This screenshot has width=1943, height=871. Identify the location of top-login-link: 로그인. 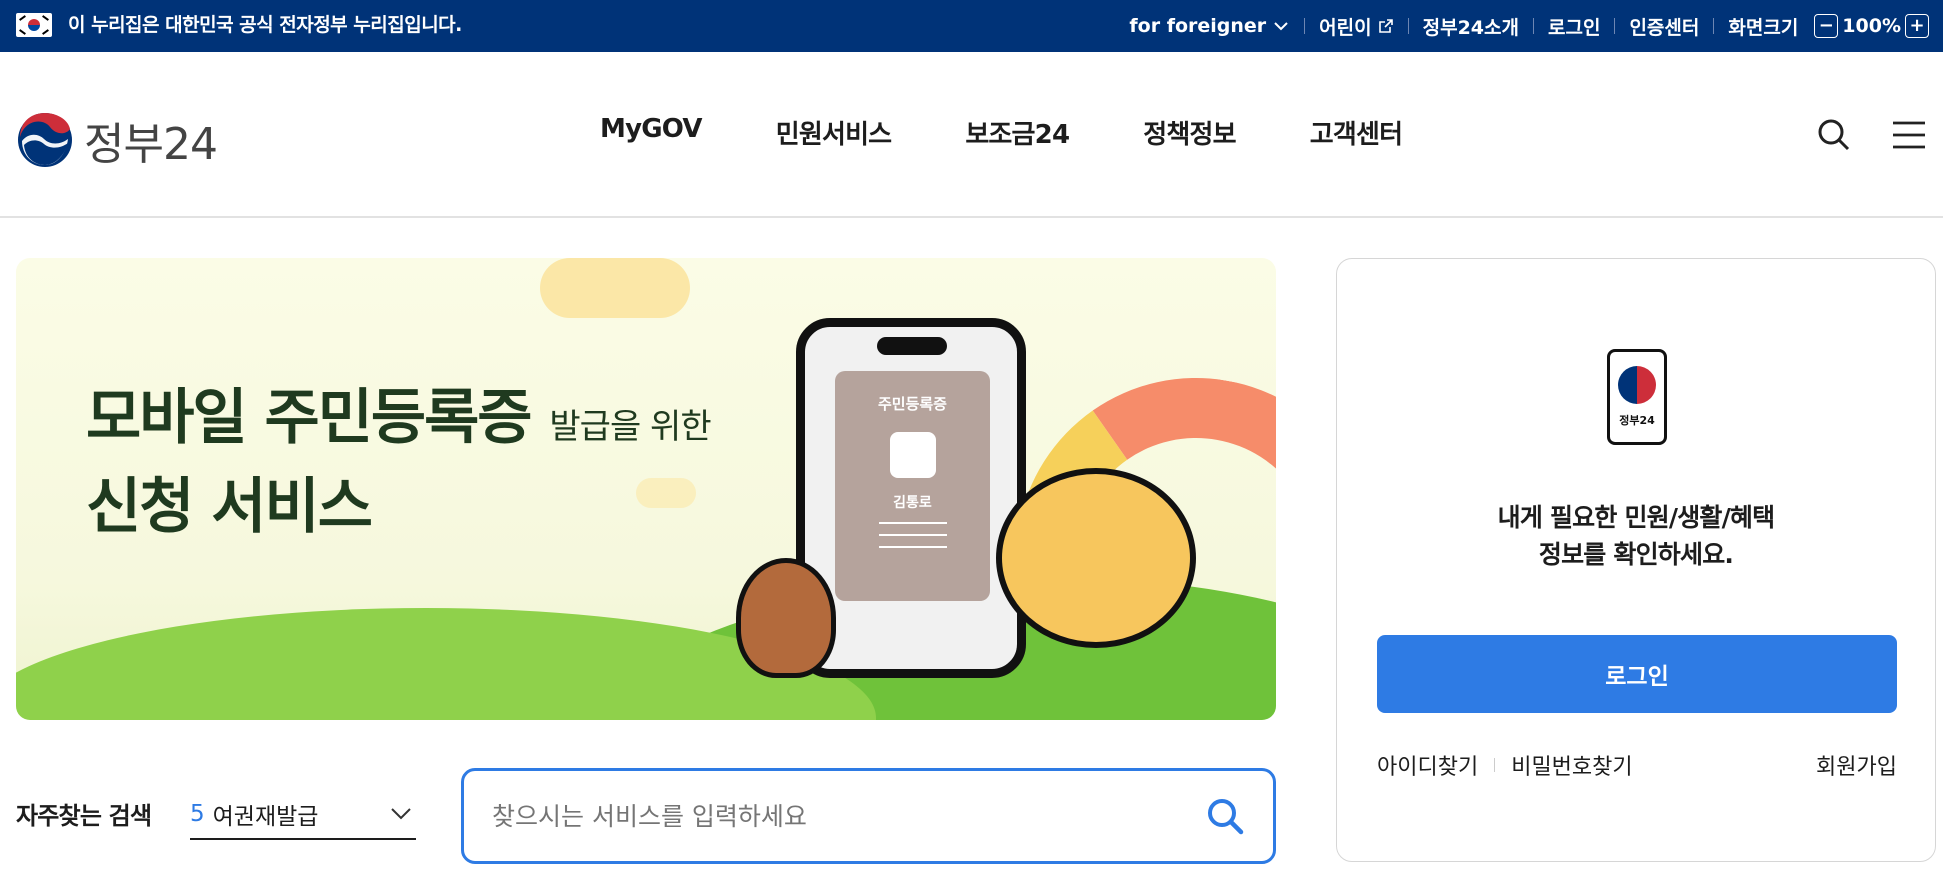
(1574, 26).